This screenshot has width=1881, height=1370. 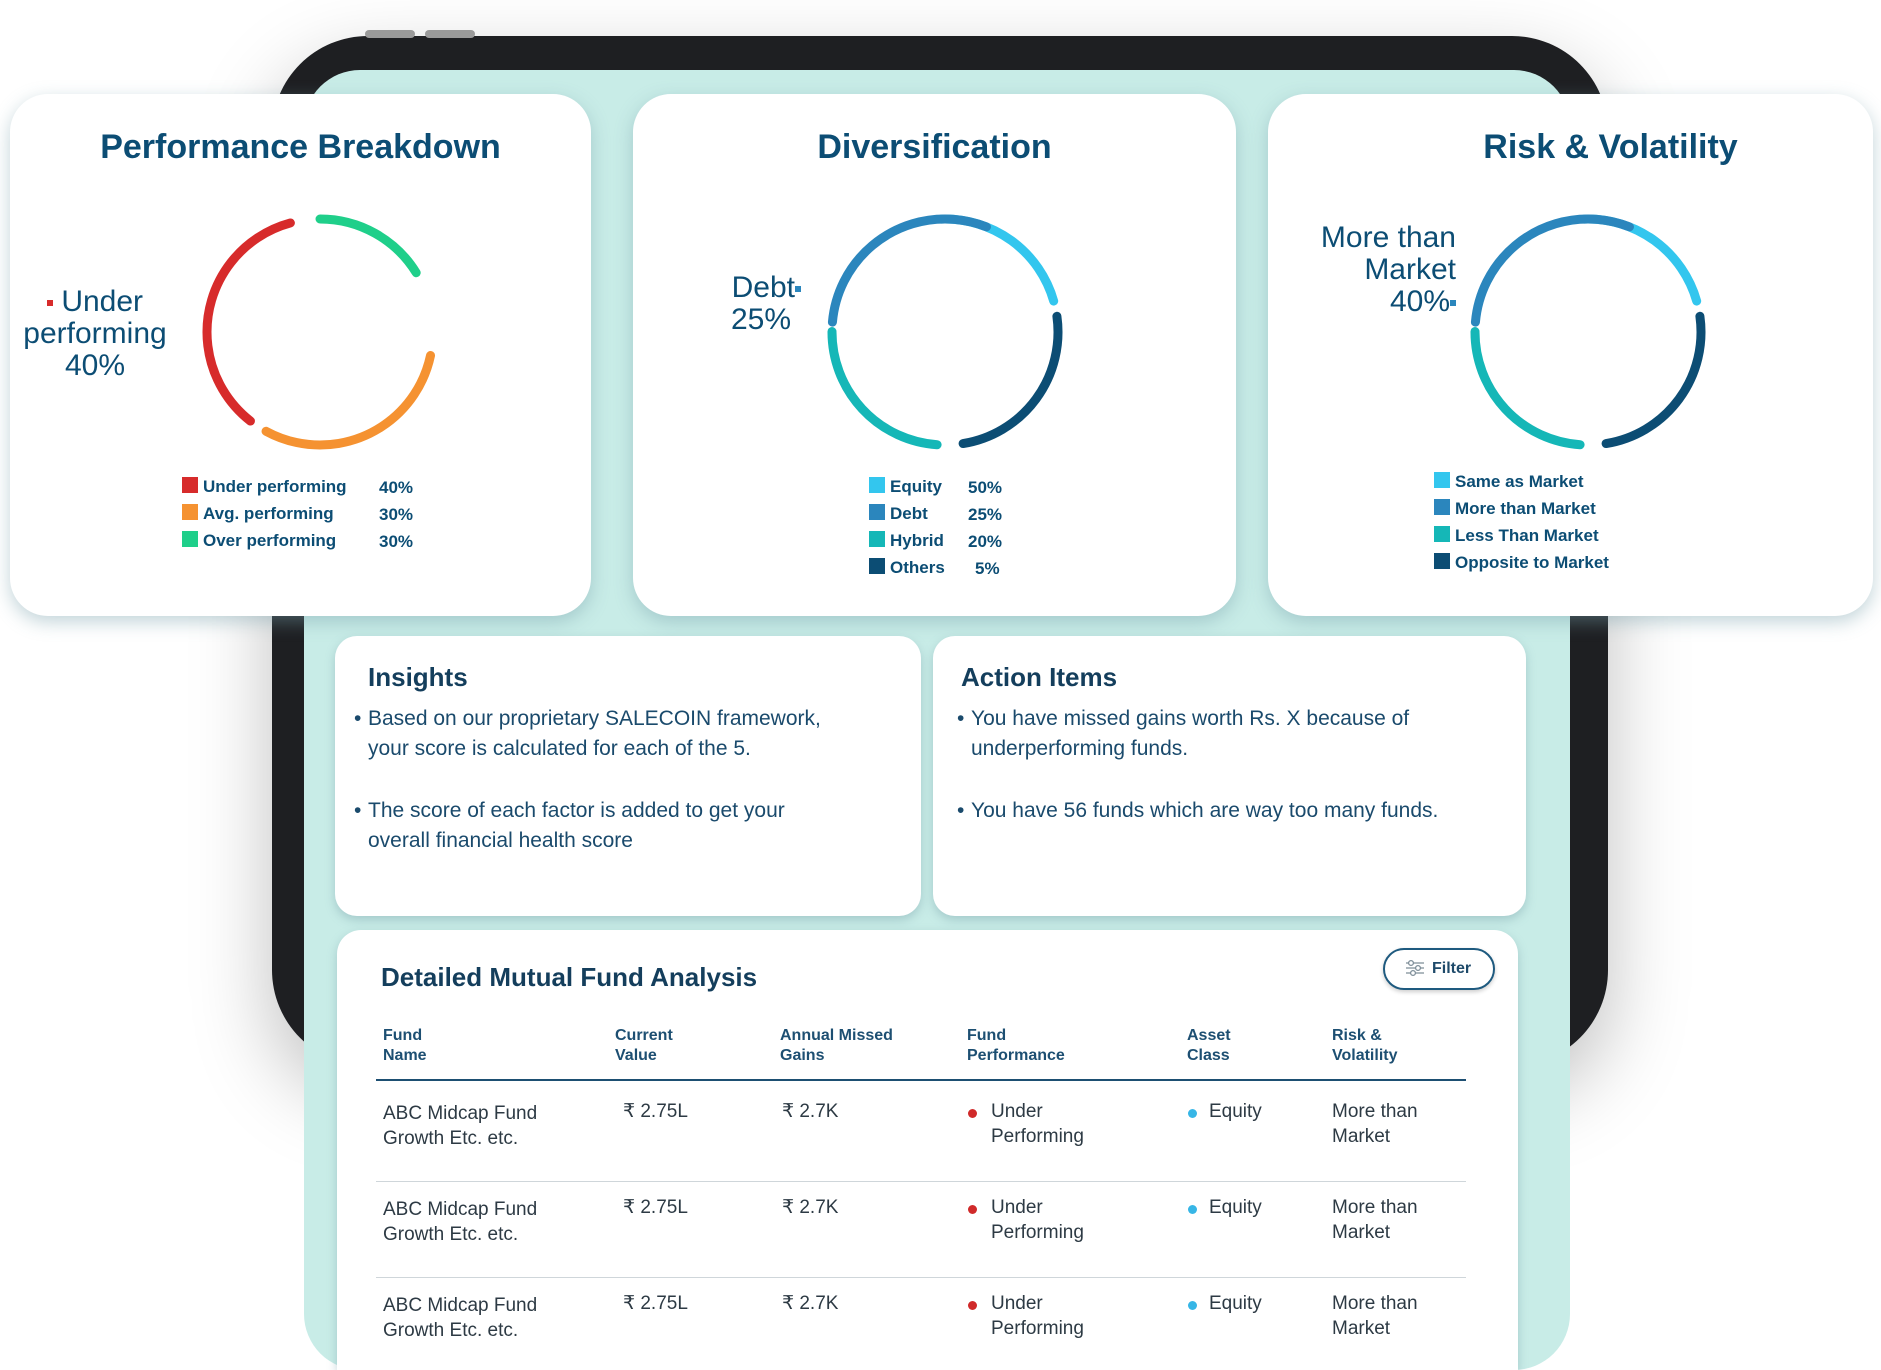 I want to click on performance-donut-chart, so click(x=320, y=332).